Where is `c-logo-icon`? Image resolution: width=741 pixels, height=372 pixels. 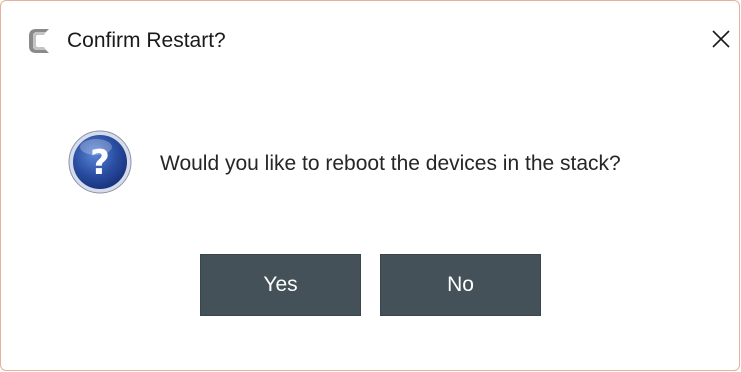 c-logo-icon is located at coordinates (41, 41).